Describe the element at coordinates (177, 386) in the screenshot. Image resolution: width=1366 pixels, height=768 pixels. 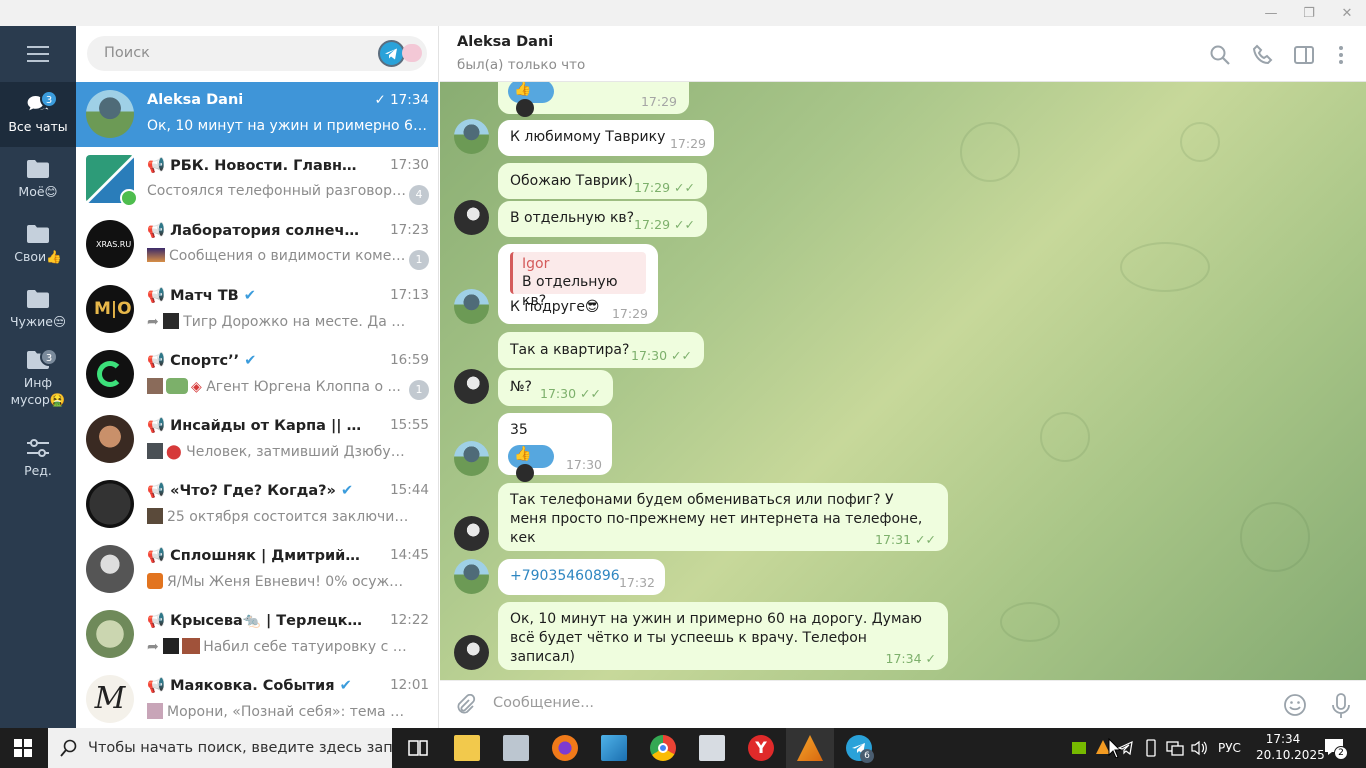
I see `frog-sticker-icon` at that location.